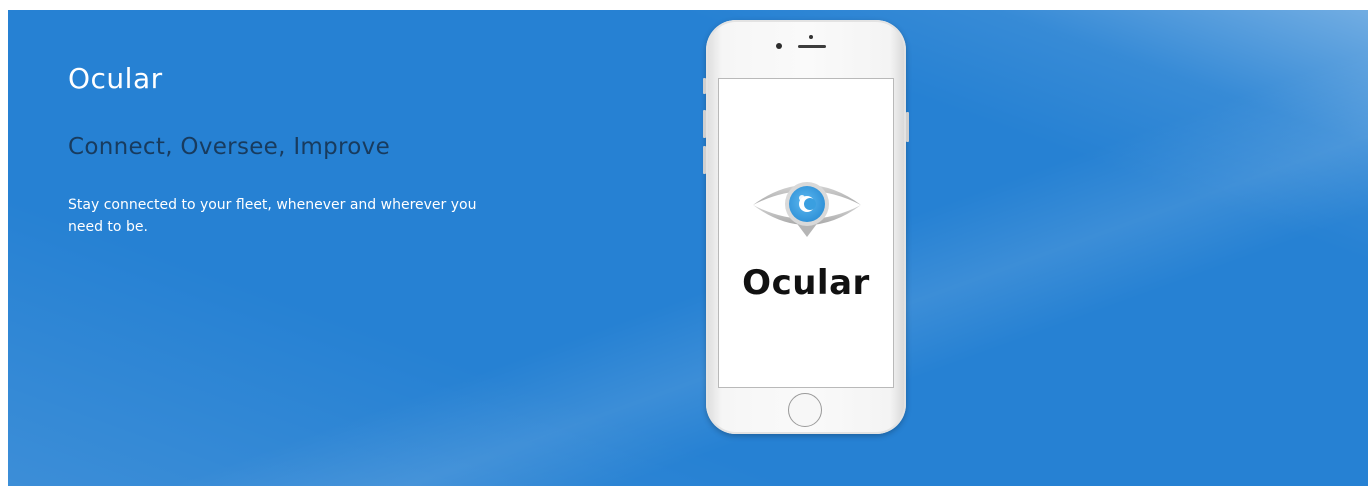 The height and width of the screenshot is (486, 1368). I want to click on phone-speaker, so click(812, 46).